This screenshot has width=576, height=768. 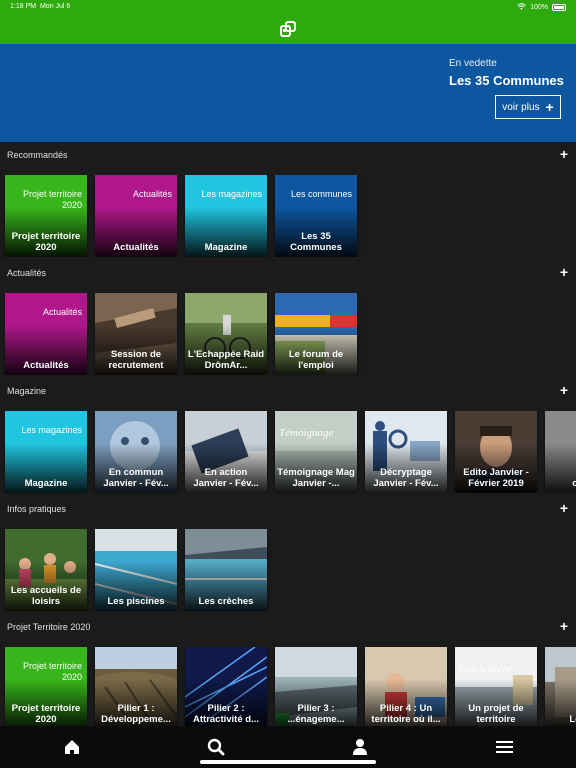 I want to click on menu-icon, so click(x=504, y=747).